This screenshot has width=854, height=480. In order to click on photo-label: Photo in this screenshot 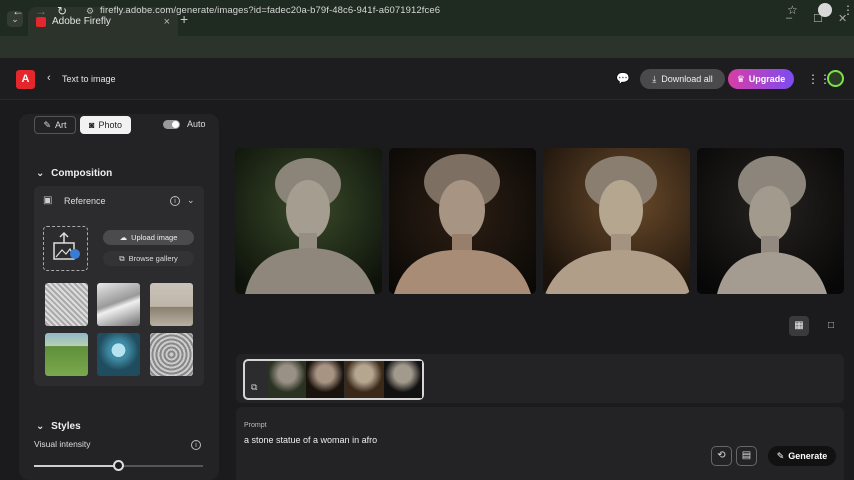, I will do `click(110, 125)`.